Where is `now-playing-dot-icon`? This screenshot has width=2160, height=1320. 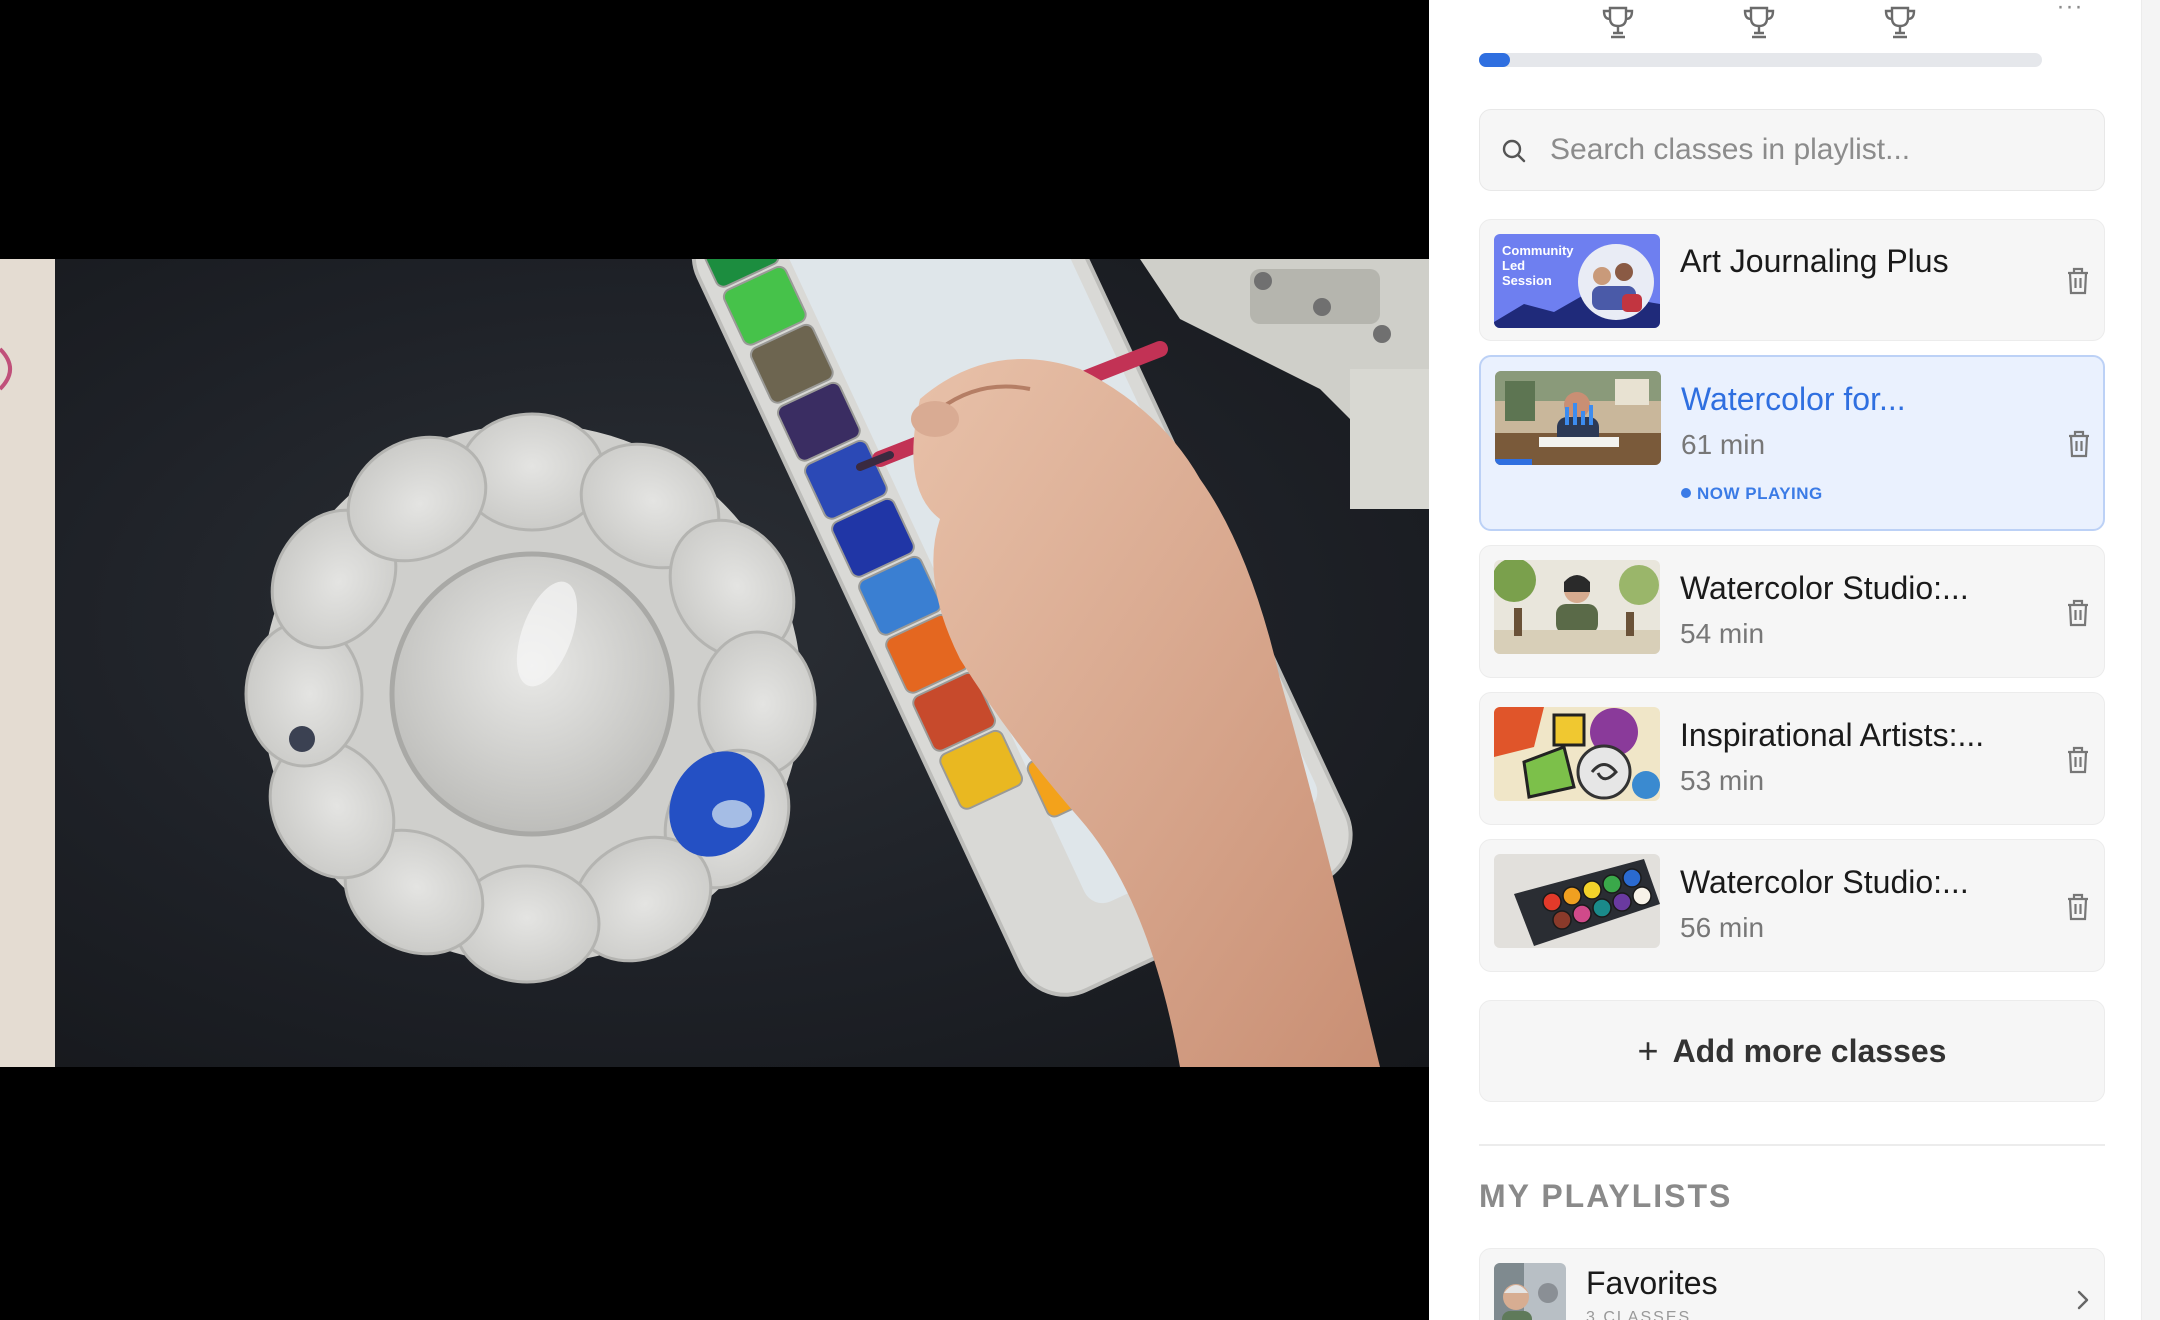 now-playing-dot-icon is located at coordinates (1686, 493).